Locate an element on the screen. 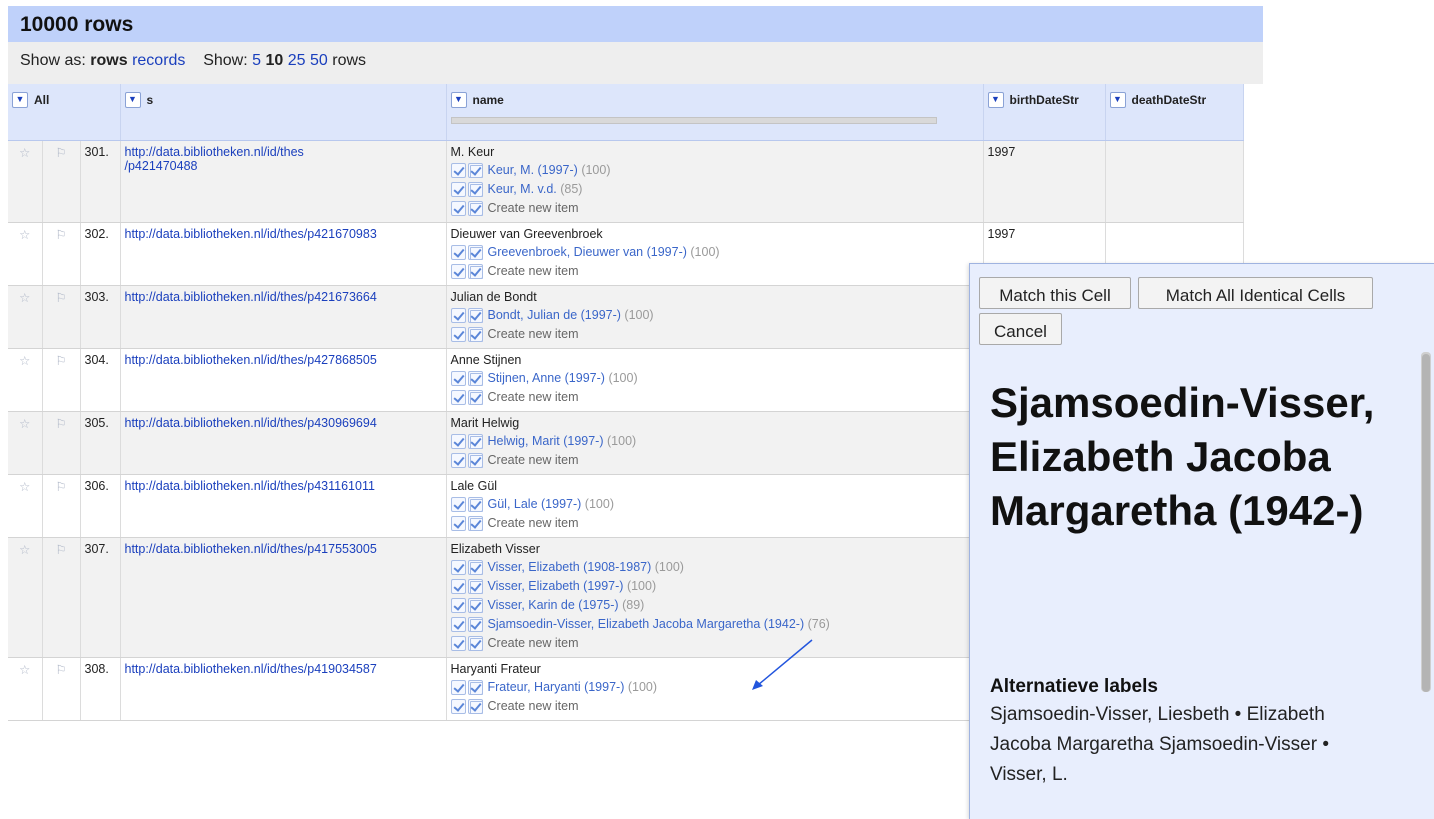 The image size is (1434, 819). candidate-link: Greevenbroek, Dieuwer van (1997-) is located at coordinates (587, 252).